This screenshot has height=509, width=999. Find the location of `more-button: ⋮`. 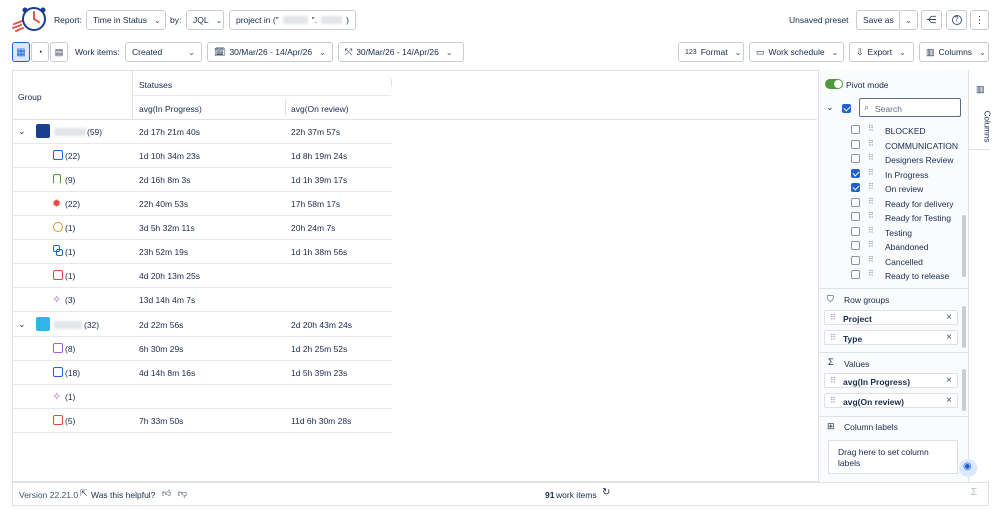

more-button: ⋮ is located at coordinates (979, 20).